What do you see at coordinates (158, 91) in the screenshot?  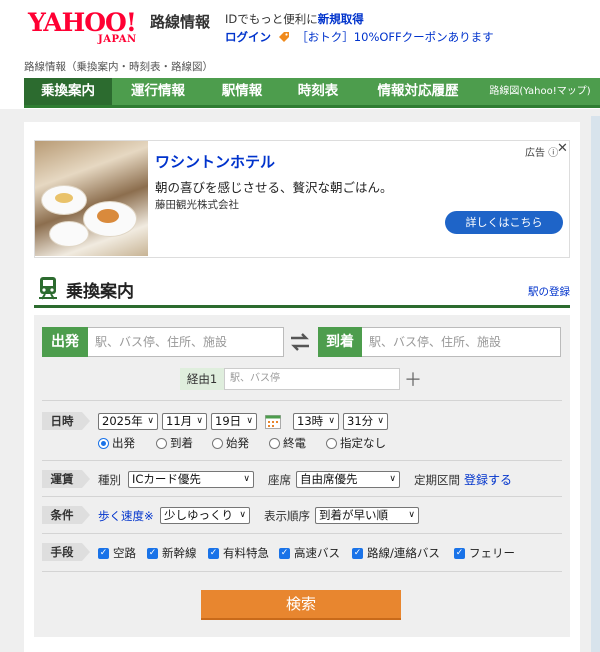 I see `tab-service-status: 運行情報` at bounding box center [158, 91].